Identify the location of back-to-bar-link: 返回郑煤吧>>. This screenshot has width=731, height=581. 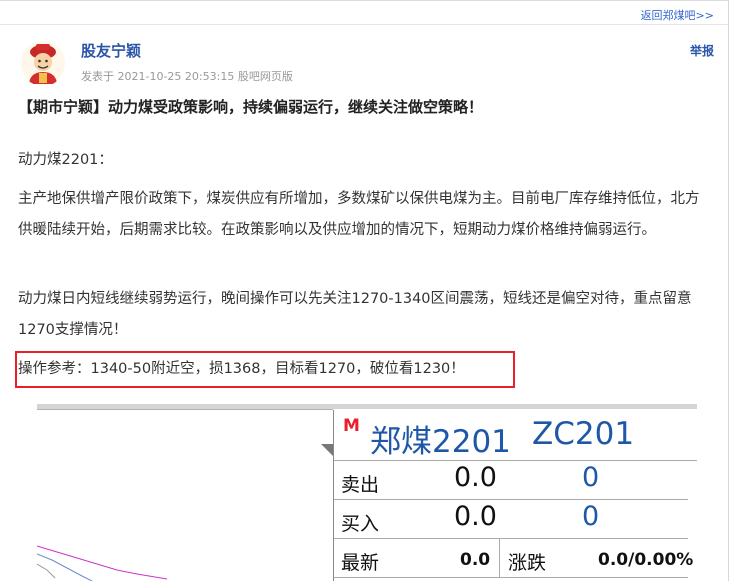
(677, 15).